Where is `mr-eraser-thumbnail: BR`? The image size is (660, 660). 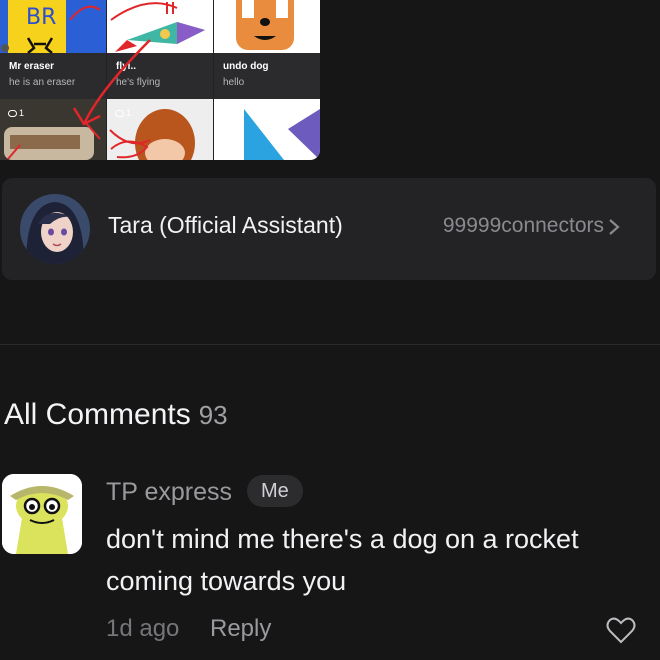 mr-eraser-thumbnail: BR is located at coordinates (53, 26).